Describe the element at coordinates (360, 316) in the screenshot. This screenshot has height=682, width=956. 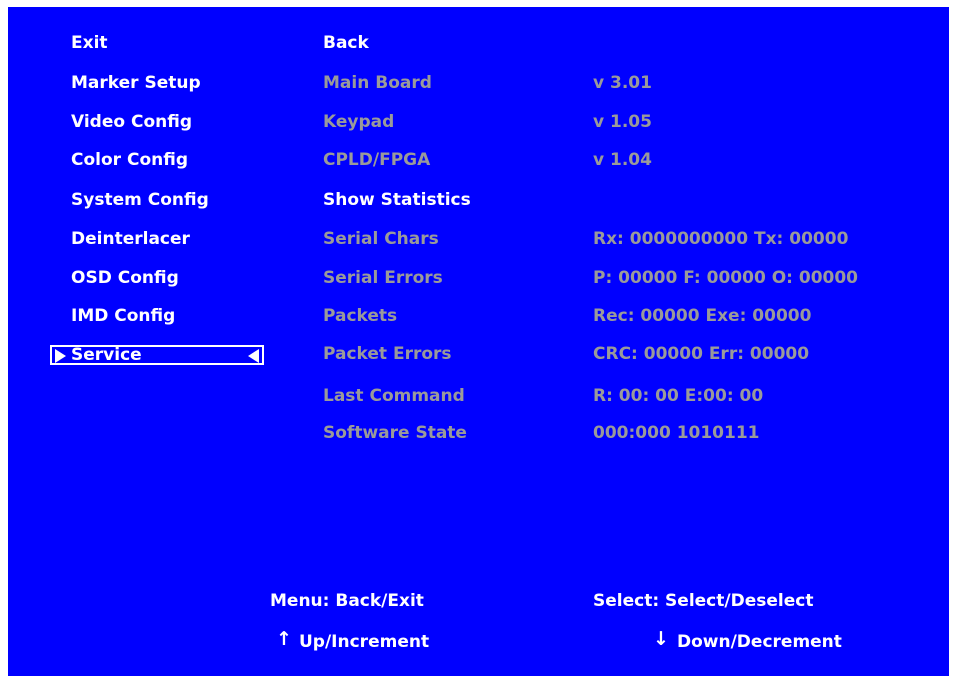
I see `packets-label: Packets` at that location.